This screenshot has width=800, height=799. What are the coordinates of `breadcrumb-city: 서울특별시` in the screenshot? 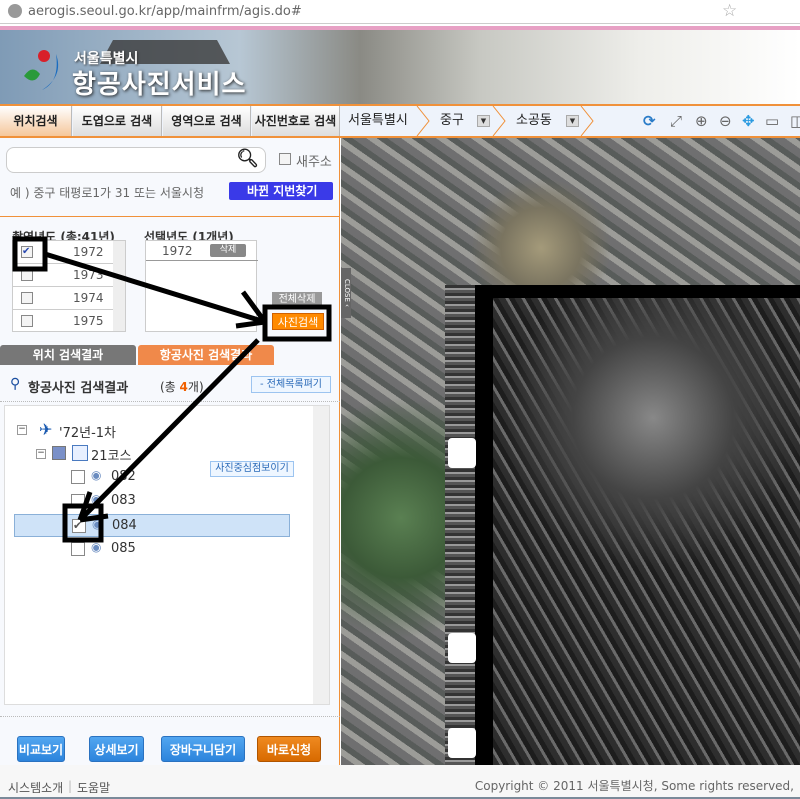 It's located at (378, 121).